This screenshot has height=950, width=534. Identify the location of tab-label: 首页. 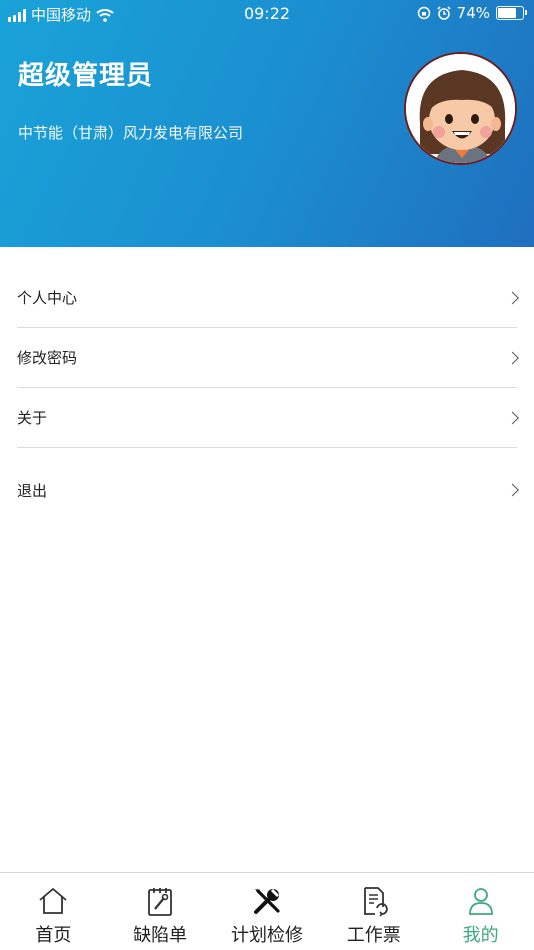
(53, 935).